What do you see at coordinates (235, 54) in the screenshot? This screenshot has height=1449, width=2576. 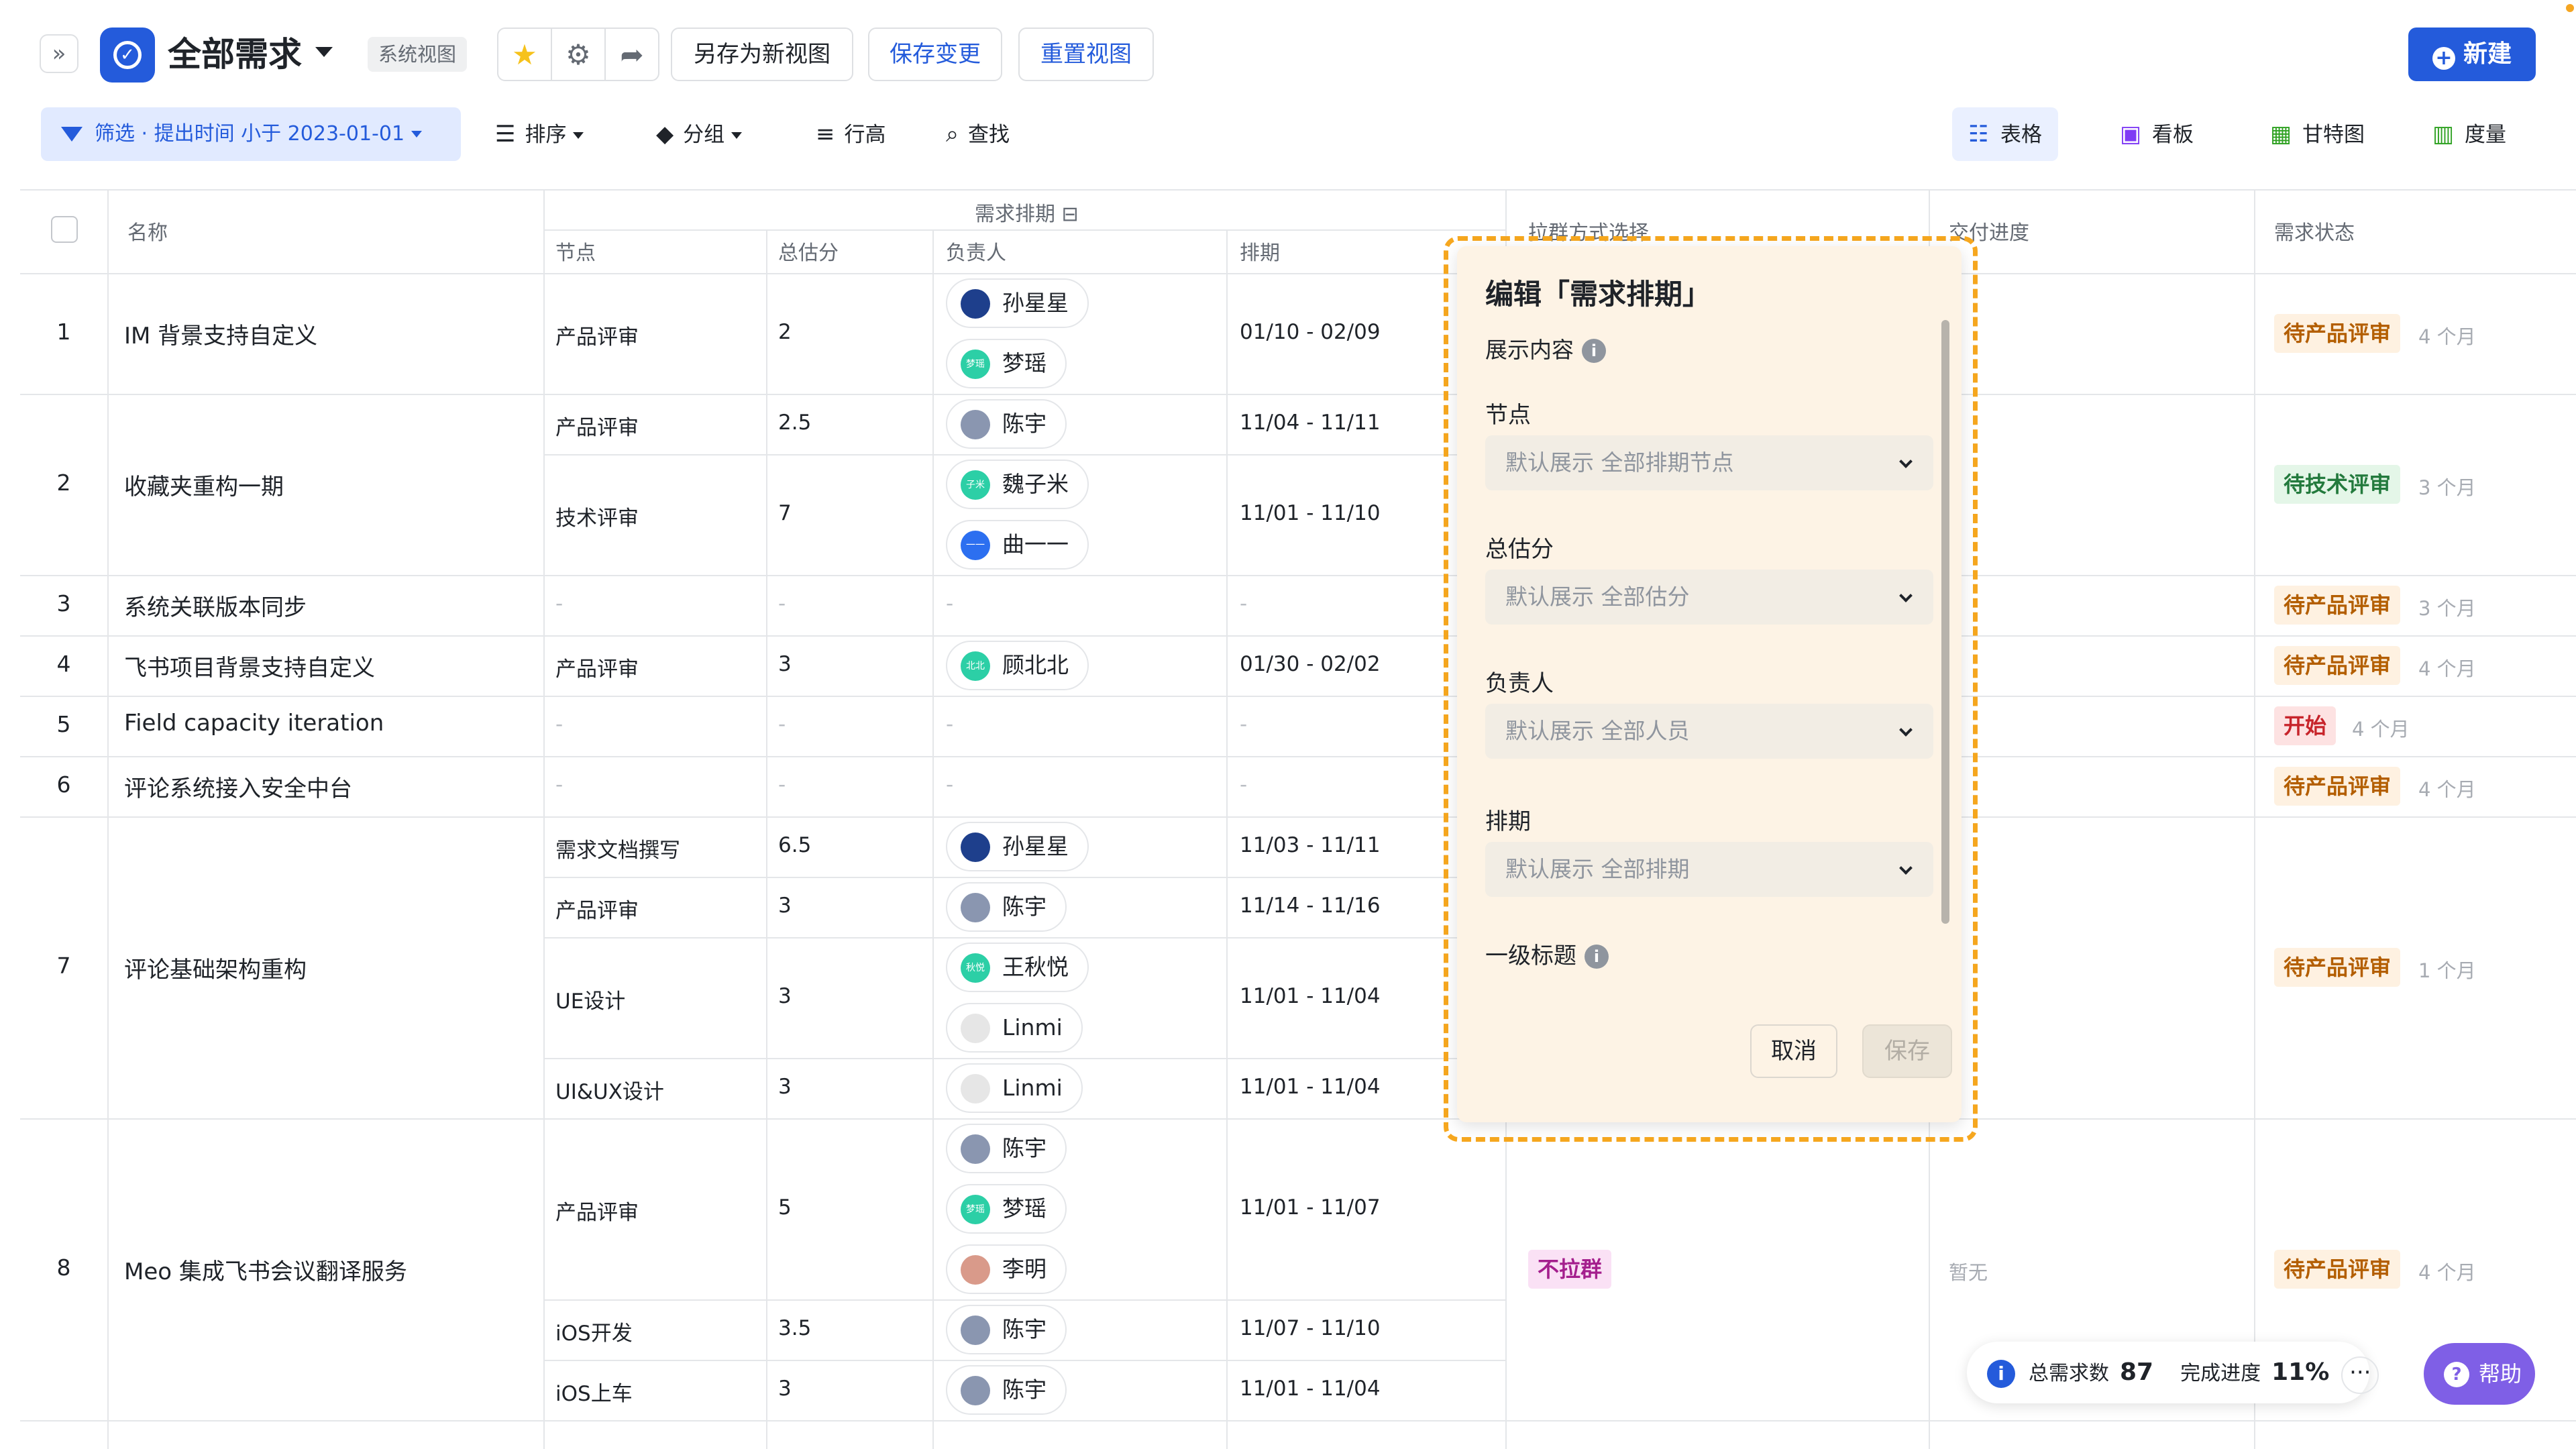 I see `page-title: 全部需求` at bounding box center [235, 54].